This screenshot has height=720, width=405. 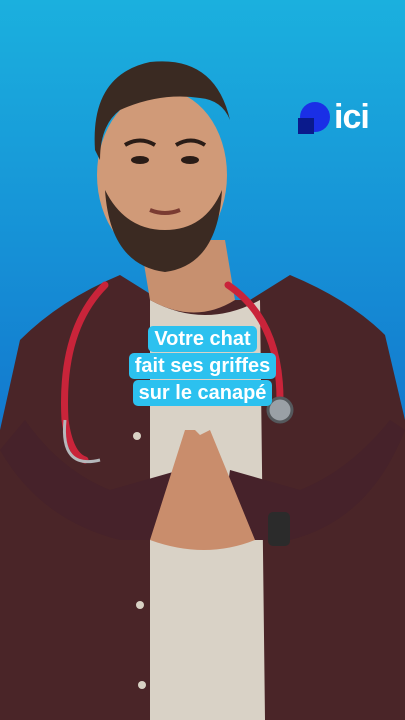 What do you see at coordinates (140, 160) in the screenshot?
I see `left-eye` at bounding box center [140, 160].